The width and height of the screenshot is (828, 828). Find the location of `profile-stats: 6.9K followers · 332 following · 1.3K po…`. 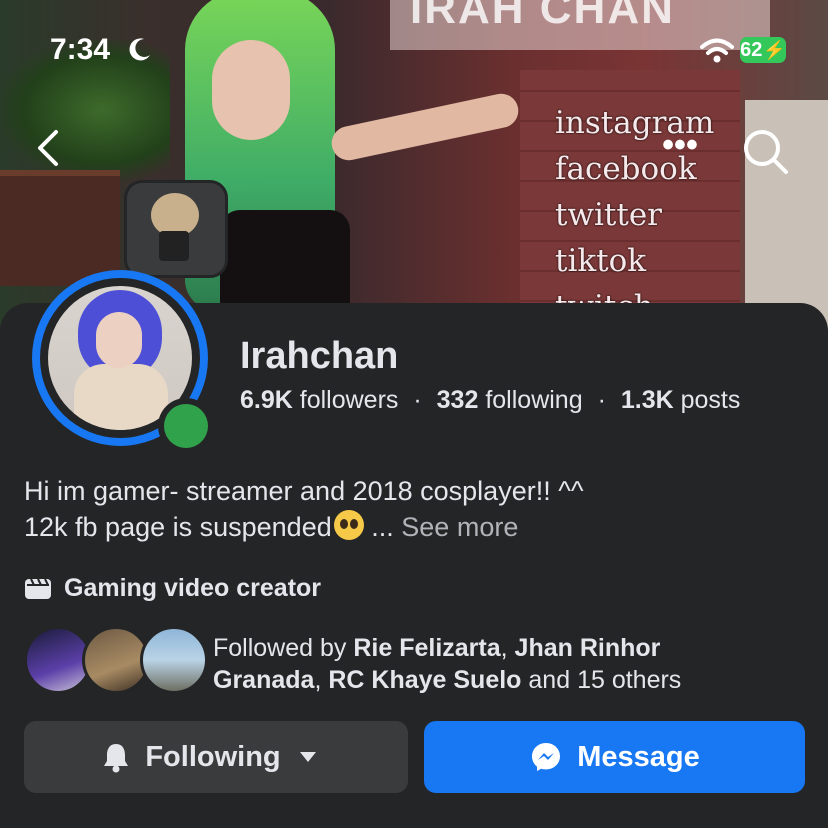

profile-stats: 6.9K followers · 332 following · 1.3K po… is located at coordinates (490, 400).